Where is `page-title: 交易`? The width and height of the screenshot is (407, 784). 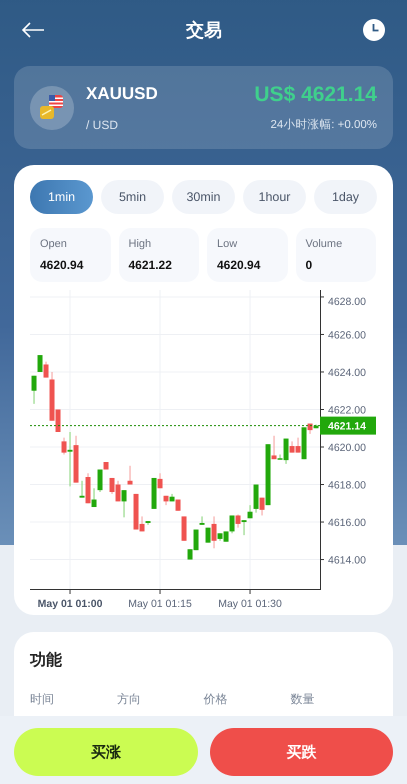
page-title: 交易 is located at coordinates (204, 30).